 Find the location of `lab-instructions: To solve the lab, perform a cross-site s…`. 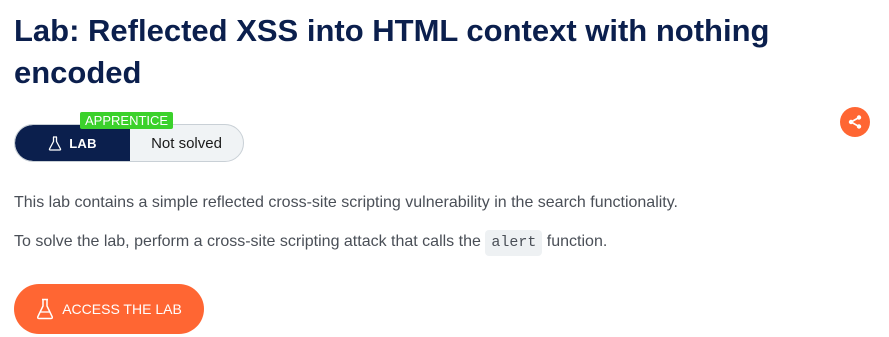

lab-instructions: To solve the lab, perform a cross-site s… is located at coordinates (444, 243).